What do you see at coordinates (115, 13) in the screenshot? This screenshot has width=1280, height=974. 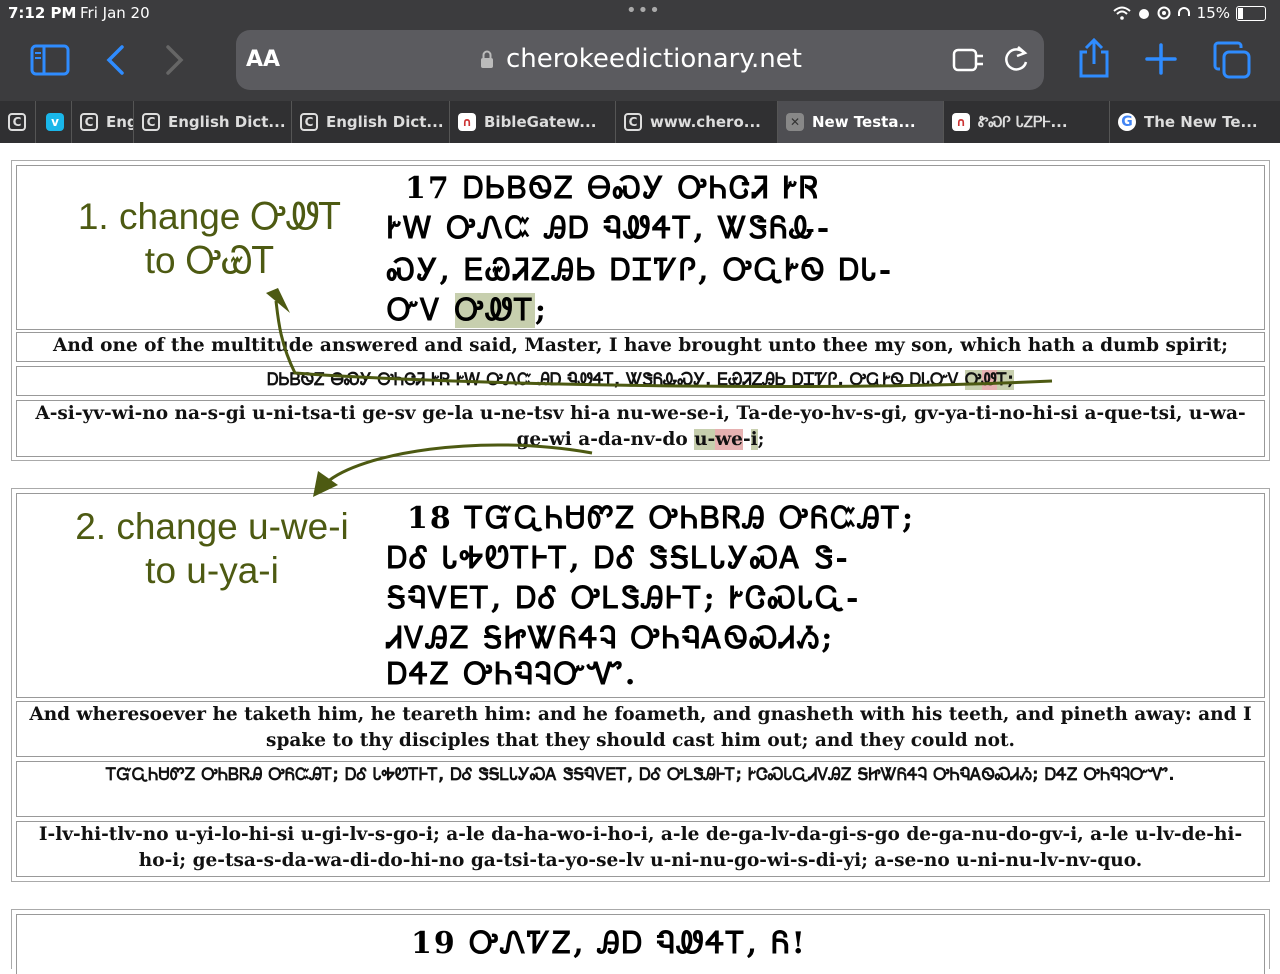 I see `status-date: Fri Jan 20` at bounding box center [115, 13].